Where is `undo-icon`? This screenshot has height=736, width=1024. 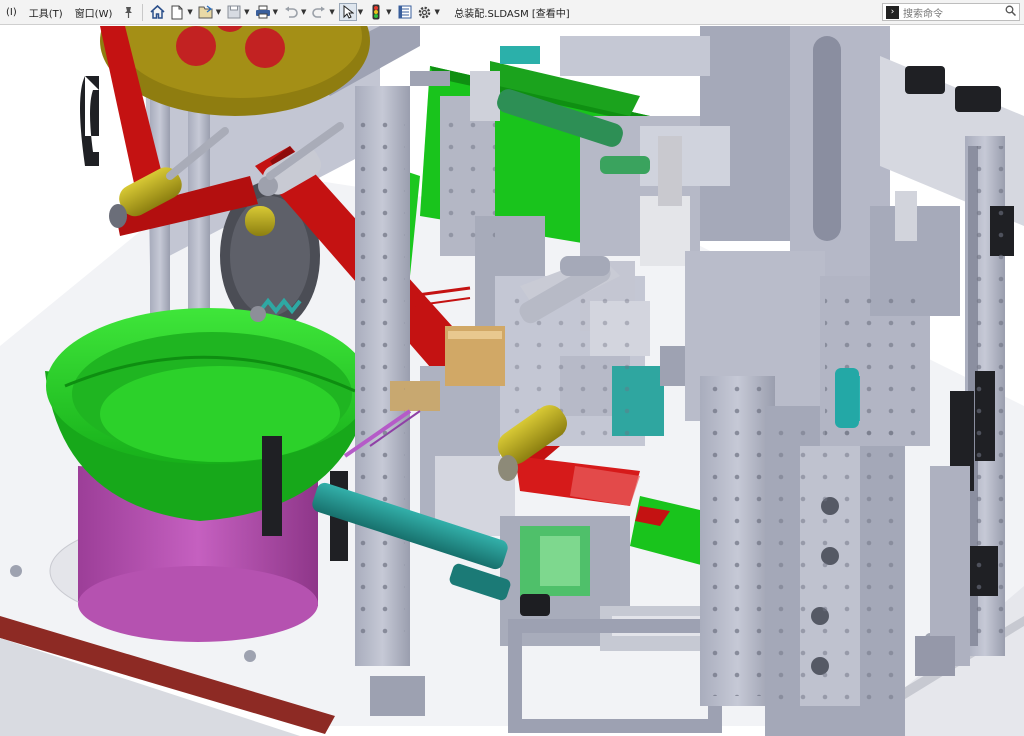
undo-icon is located at coordinates (291, 12).